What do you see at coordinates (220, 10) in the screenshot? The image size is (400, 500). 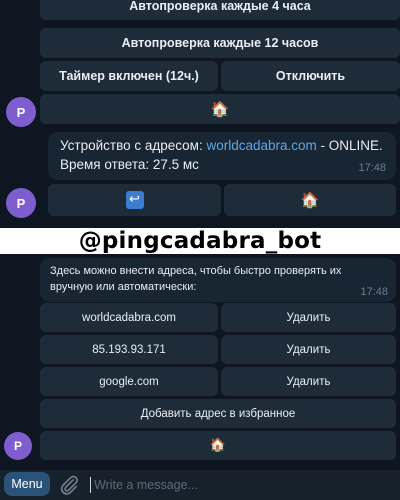 I see `autocheck-4h-button: Автопроверка каждые 4 часа` at bounding box center [220, 10].